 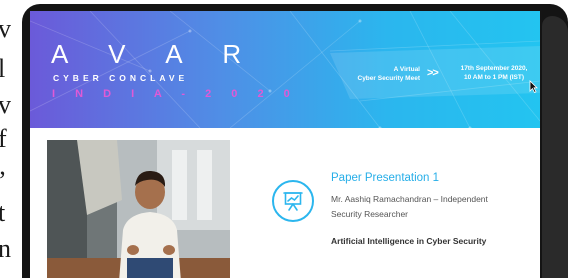 I want to click on date-line1: 17th September 2020,, so click(x=494, y=68).